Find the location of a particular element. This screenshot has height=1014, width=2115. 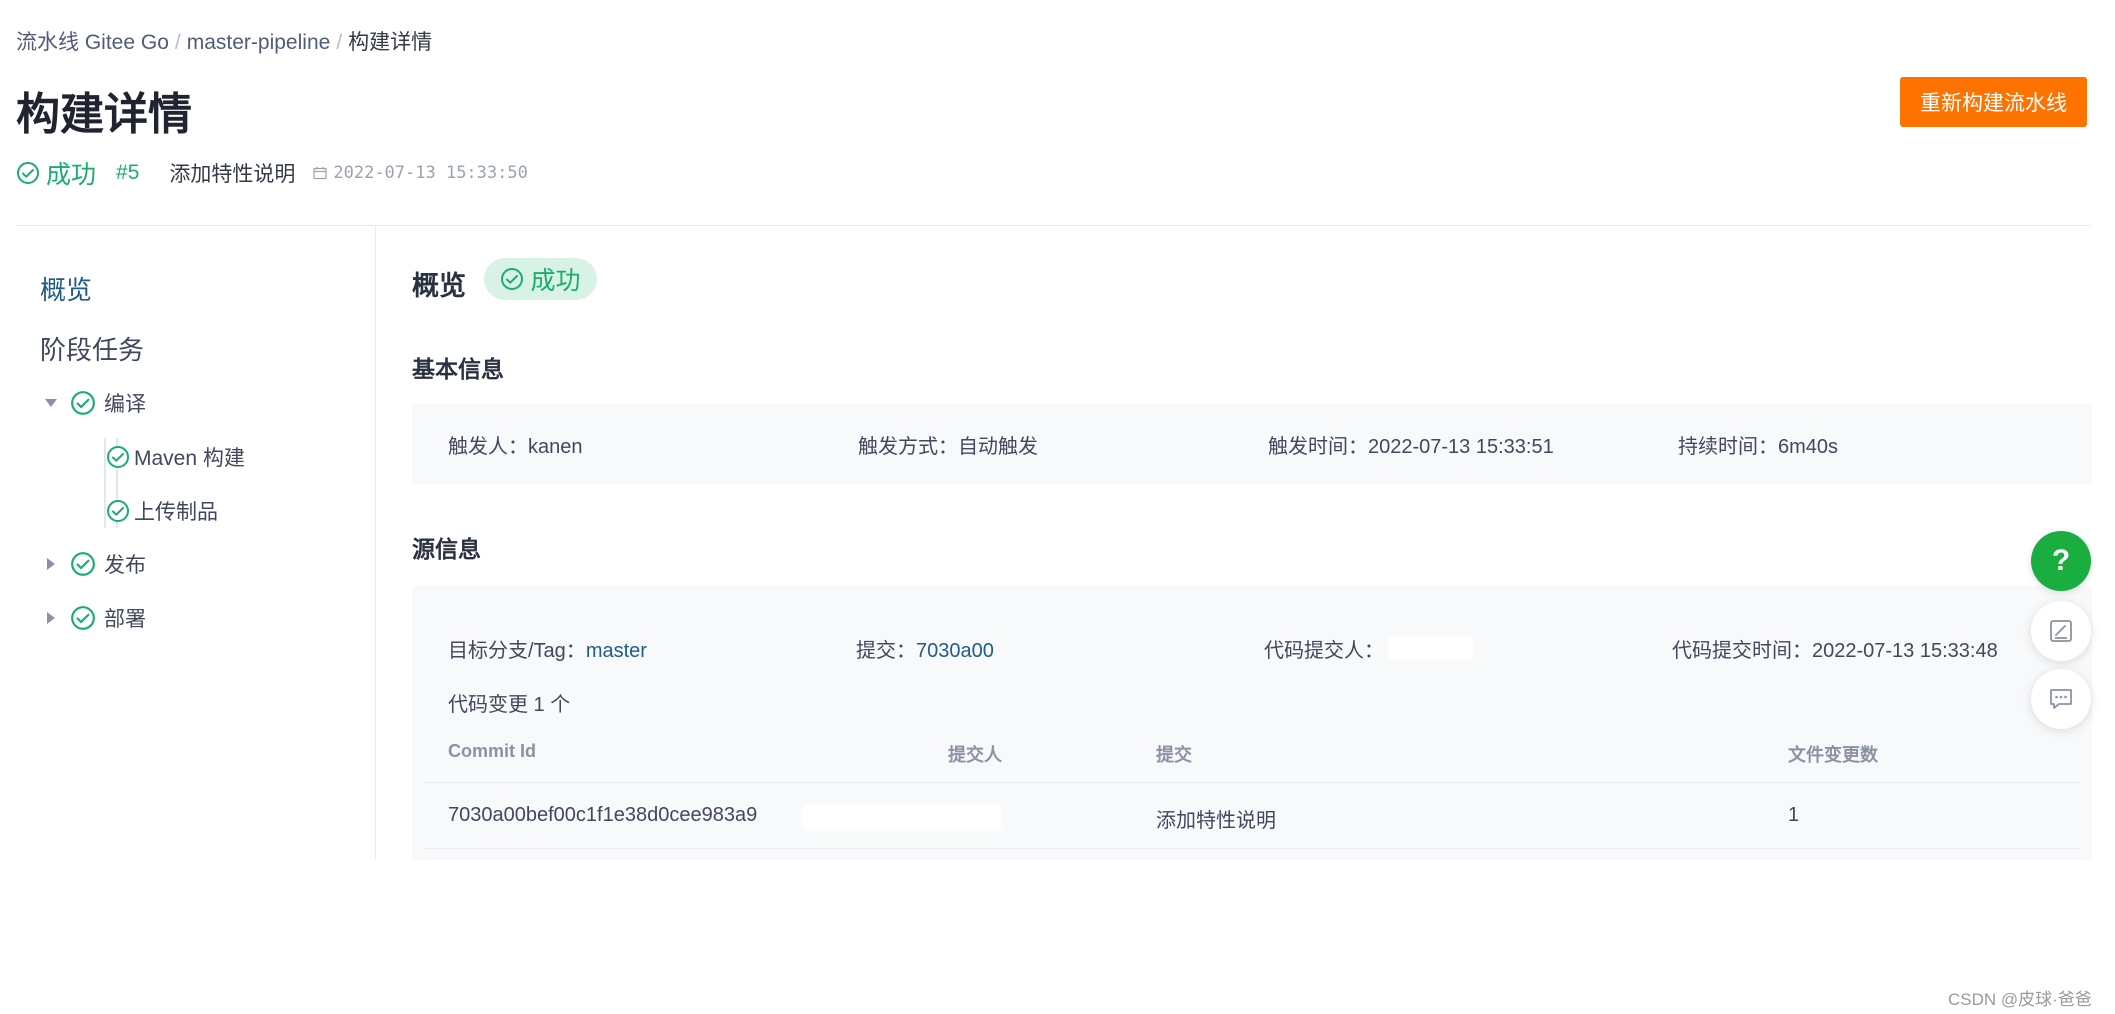

sidebar-item-overview: 概览 is located at coordinates (66, 288).